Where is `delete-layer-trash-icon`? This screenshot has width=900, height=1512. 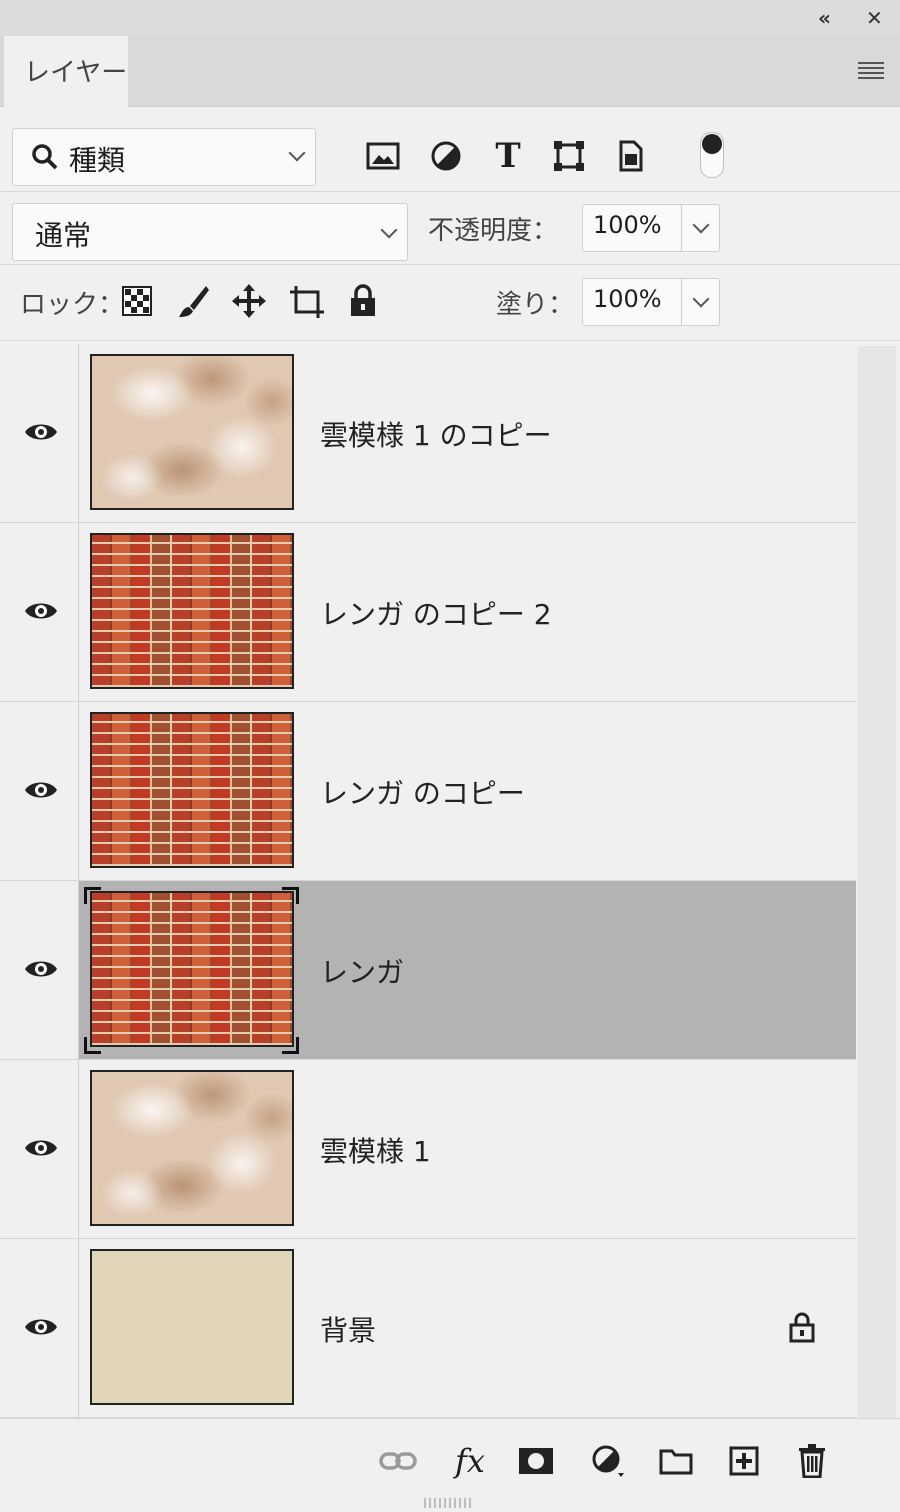
delete-layer-trash-icon is located at coordinates (812, 1461).